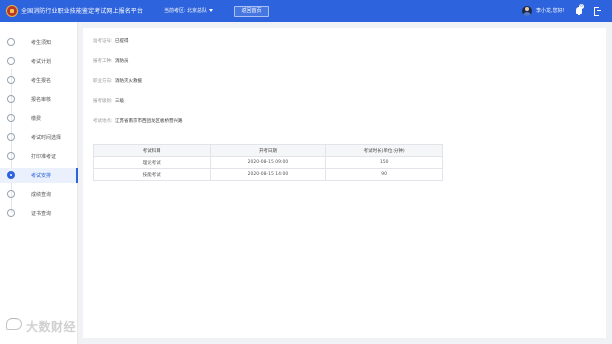 The image size is (612, 344). Describe the element at coordinates (103, 101) in the screenshot. I see `field-label: 报考级别:` at that location.